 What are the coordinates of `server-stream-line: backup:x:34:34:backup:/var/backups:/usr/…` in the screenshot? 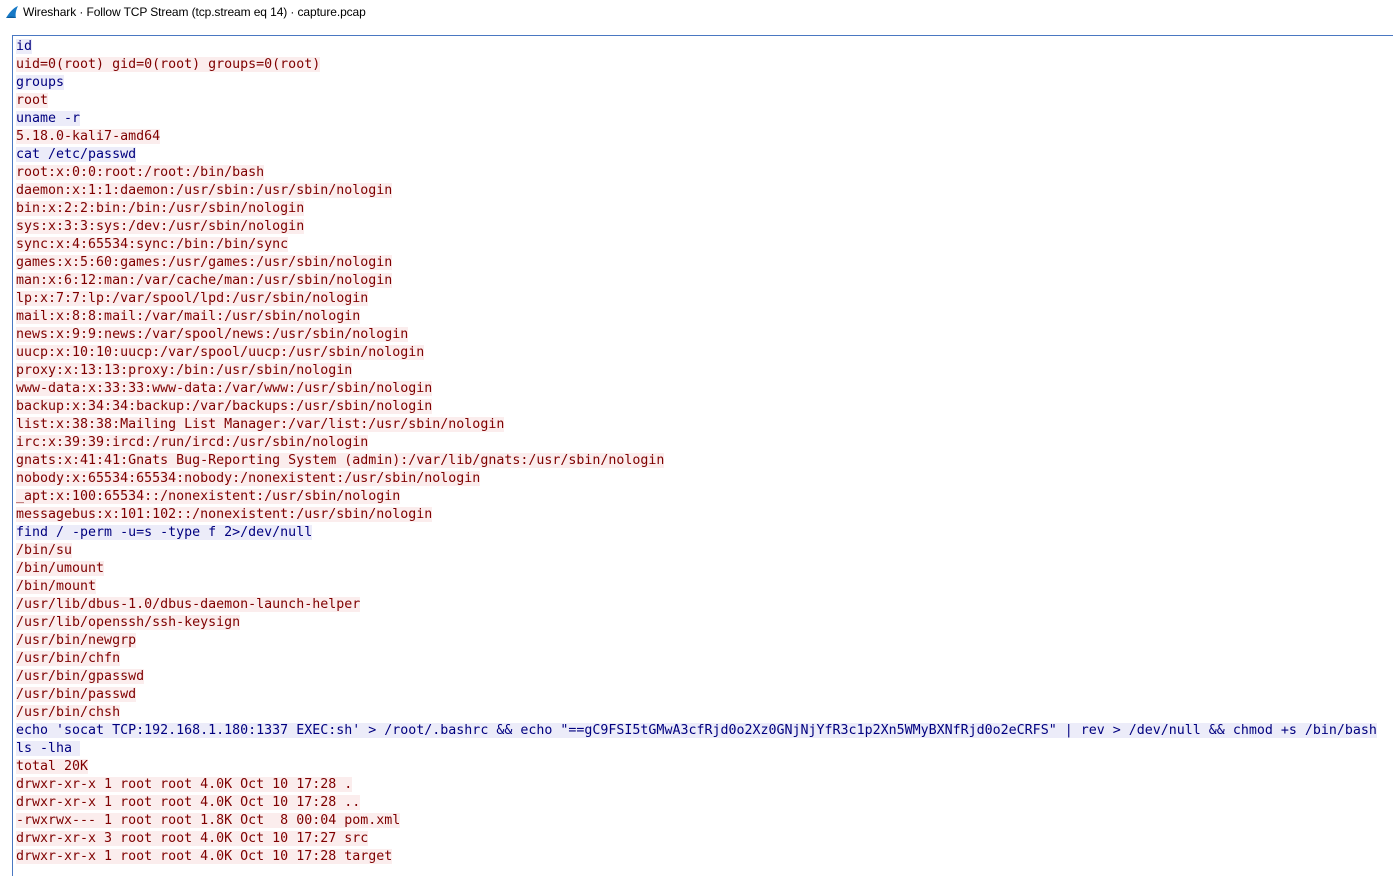 It's located at (696, 407).